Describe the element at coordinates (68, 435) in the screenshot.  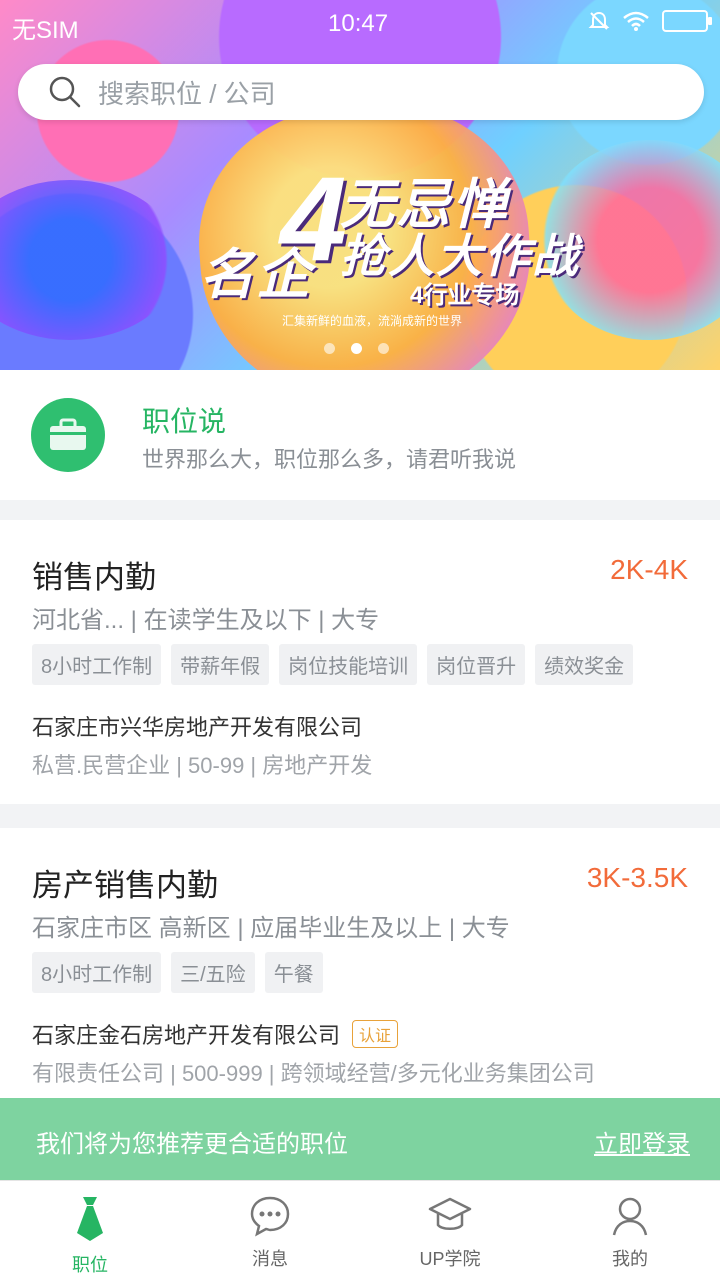
I see `briefcase-icon` at that location.